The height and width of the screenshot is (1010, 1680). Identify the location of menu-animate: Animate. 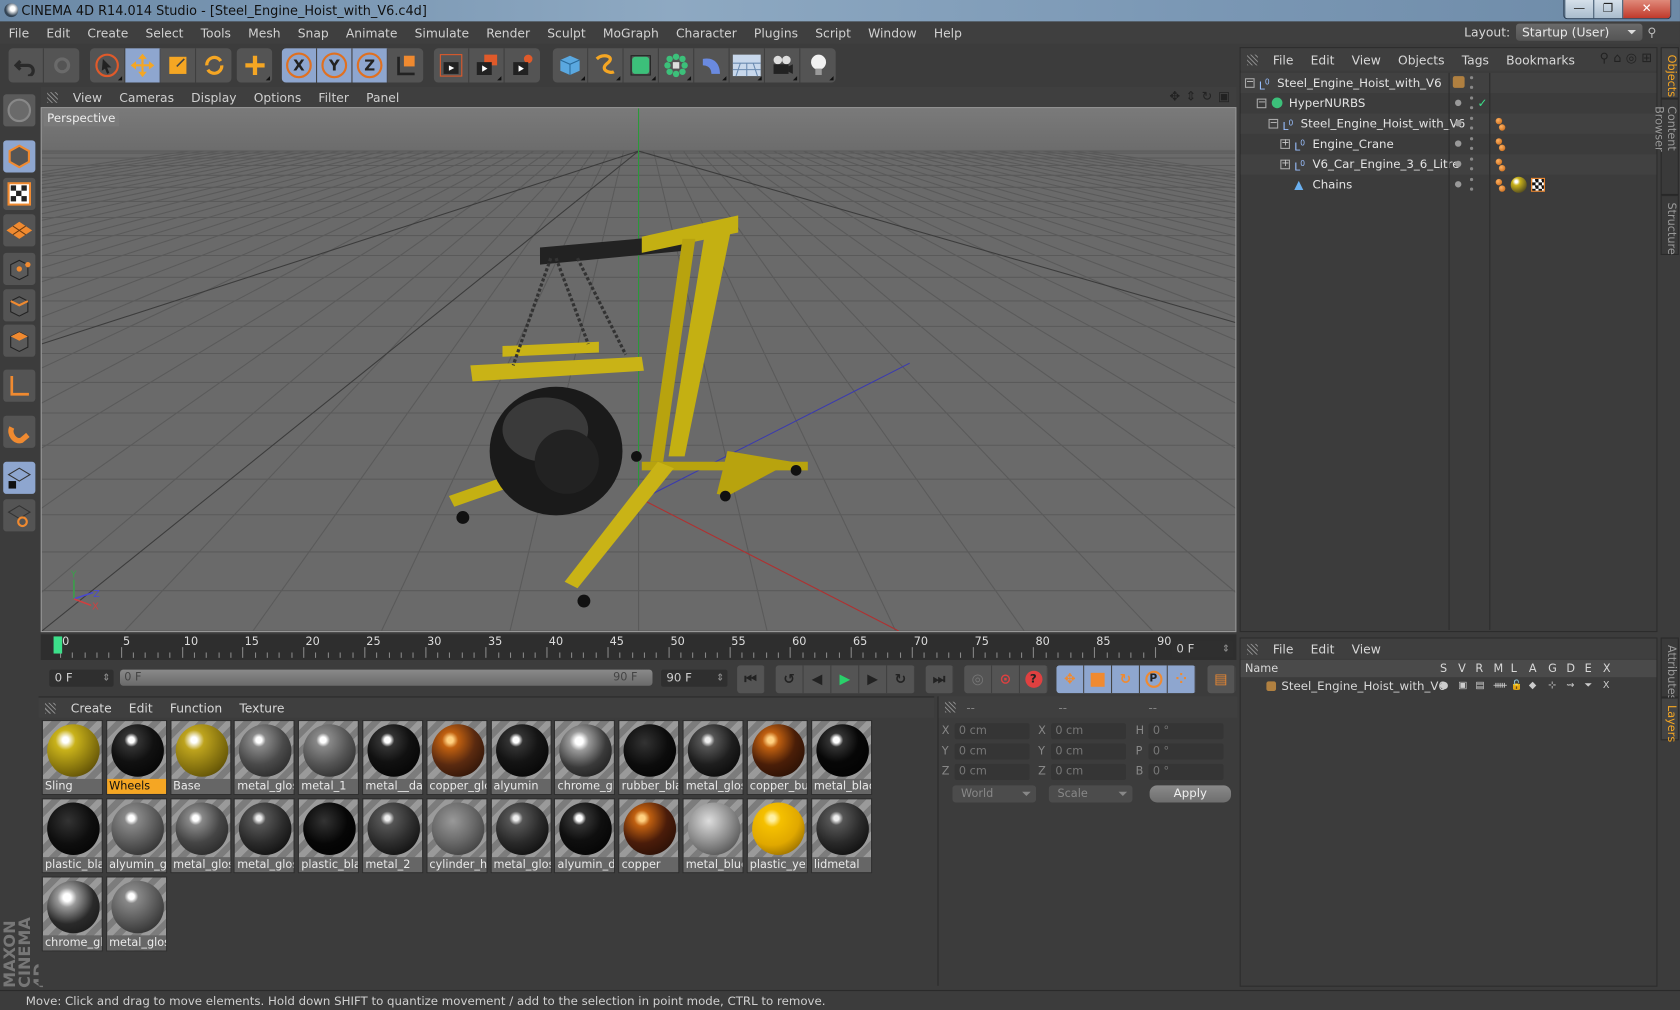
(371, 32).